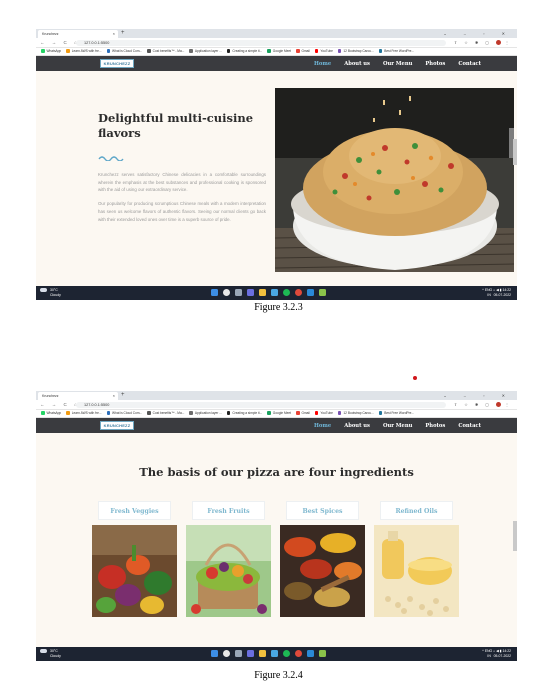 The height and width of the screenshot is (691, 557). Describe the element at coordinates (416, 558) in the screenshot. I see `card-refined-oils: Refined Oils` at that location.